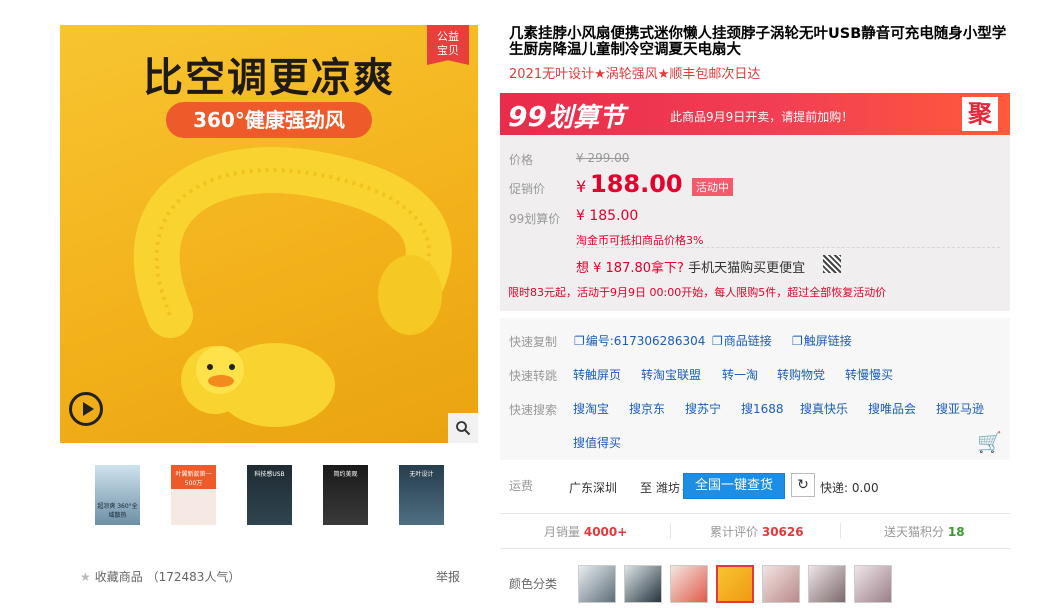 The image size is (1041, 612). I want to click on search-suning-link: 搜苏宁, so click(703, 408).